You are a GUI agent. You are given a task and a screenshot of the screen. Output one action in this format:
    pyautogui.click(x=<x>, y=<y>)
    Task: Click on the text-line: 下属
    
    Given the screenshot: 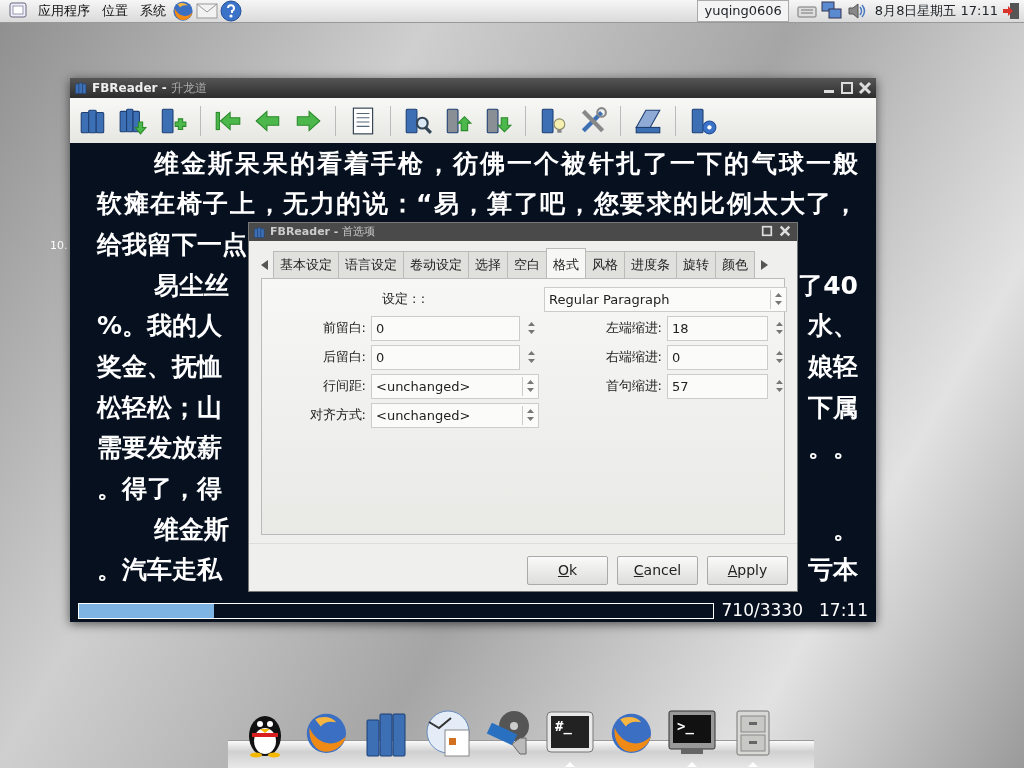 What is the action you would take?
    pyautogui.click(x=833, y=407)
    